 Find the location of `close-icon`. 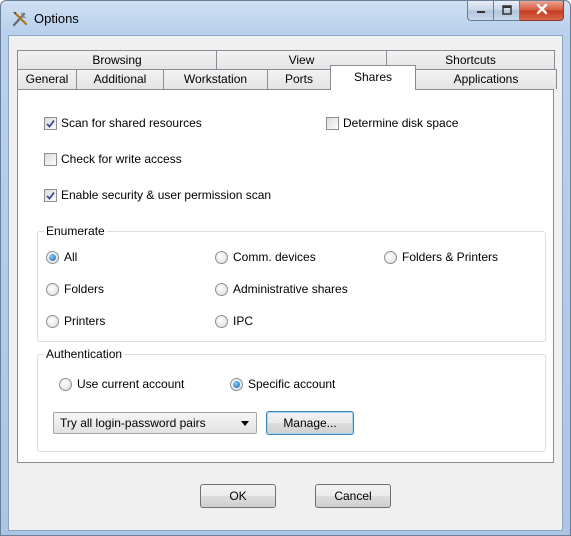

close-icon is located at coordinates (542, 10).